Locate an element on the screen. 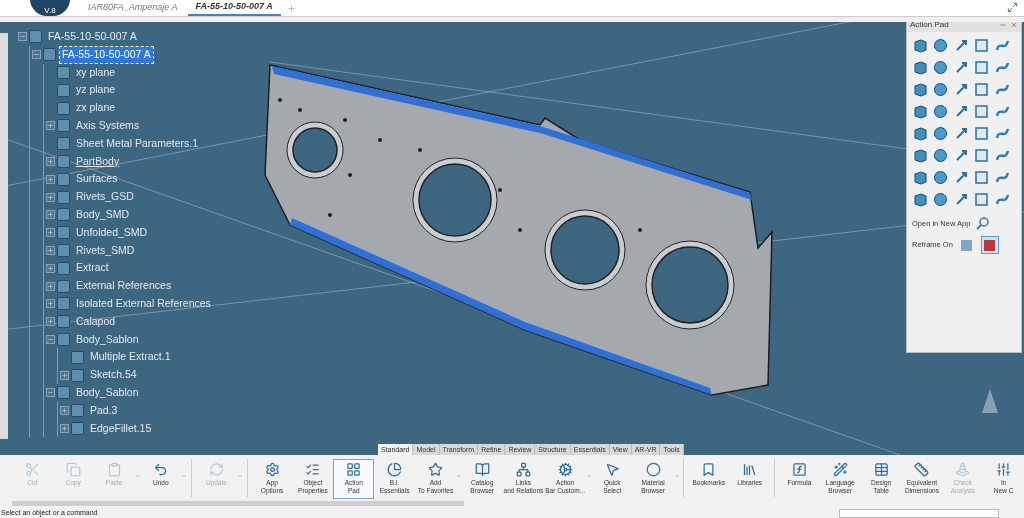 The image size is (1024, 518). reframe-toggle is located at coordinates (989, 245).